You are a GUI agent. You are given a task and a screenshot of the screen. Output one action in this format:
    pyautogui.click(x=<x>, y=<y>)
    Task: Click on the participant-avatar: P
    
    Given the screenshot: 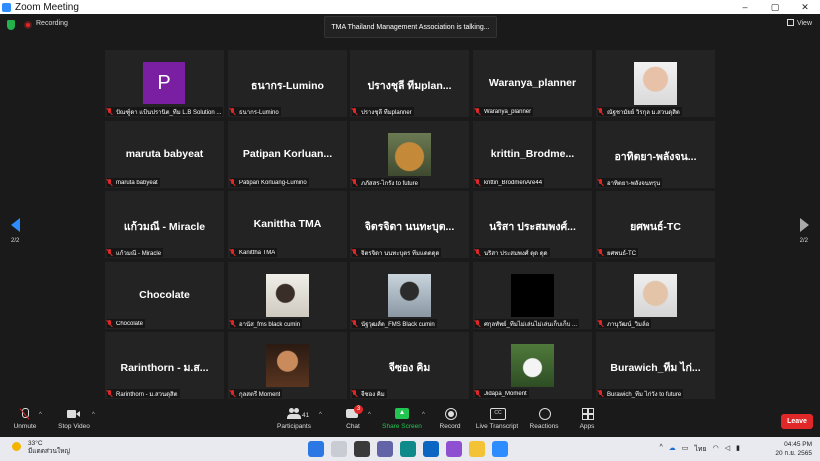 What is the action you would take?
    pyautogui.click(x=164, y=83)
    